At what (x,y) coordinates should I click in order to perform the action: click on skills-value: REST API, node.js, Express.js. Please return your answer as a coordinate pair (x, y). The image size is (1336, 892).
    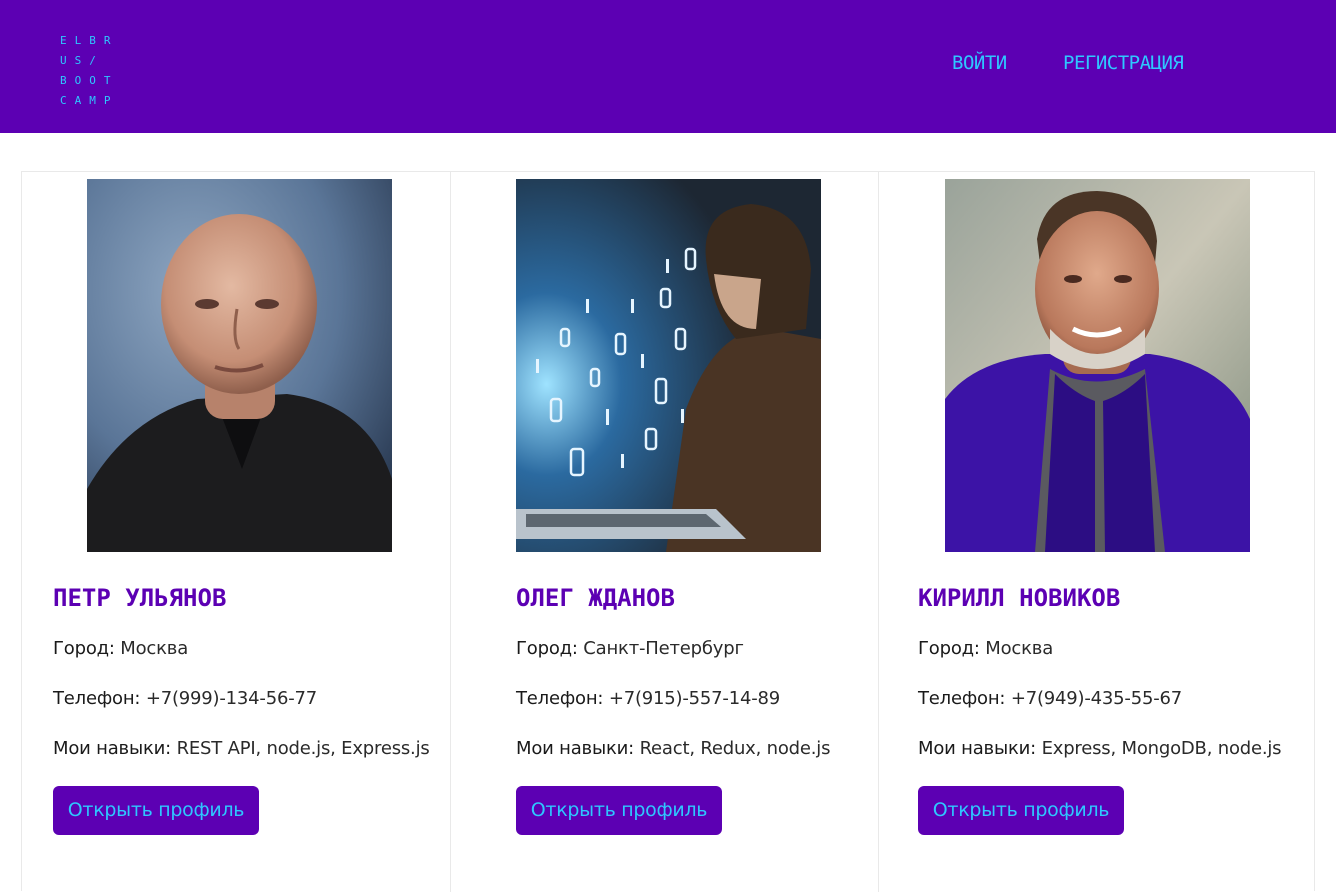
    Looking at the image, I should click on (303, 748).